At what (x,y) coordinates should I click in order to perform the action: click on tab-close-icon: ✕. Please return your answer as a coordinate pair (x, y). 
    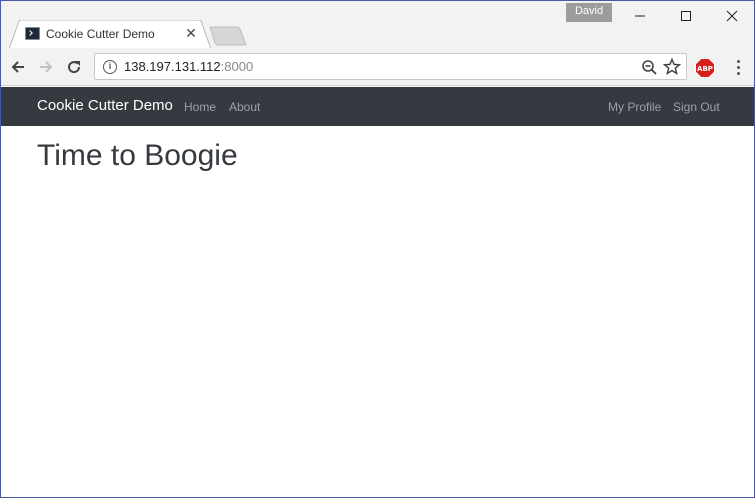
    Looking at the image, I should click on (191, 33).